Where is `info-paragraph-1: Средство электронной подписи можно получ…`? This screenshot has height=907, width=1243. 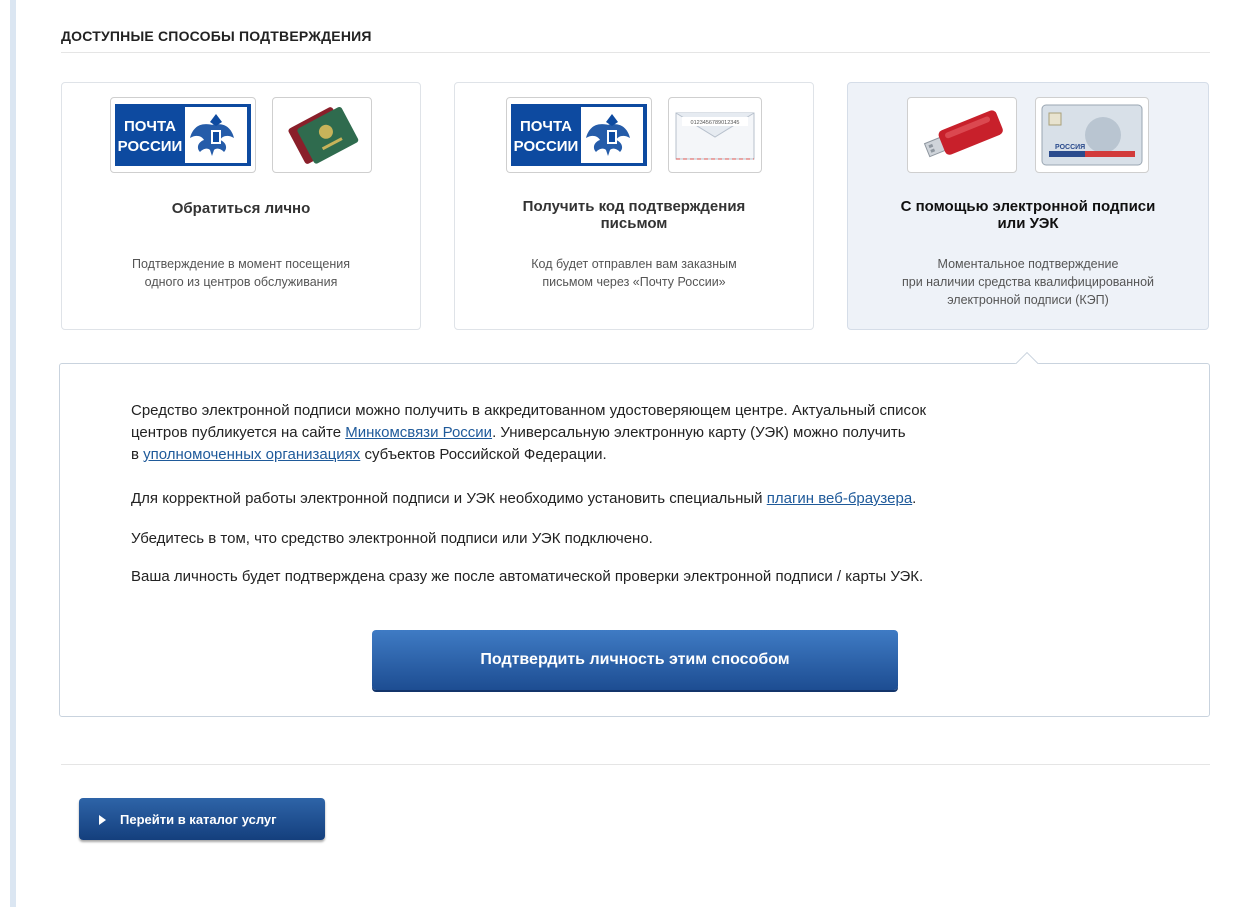 info-paragraph-1: Средство электронной подписи можно получ… is located at coordinates (529, 432).